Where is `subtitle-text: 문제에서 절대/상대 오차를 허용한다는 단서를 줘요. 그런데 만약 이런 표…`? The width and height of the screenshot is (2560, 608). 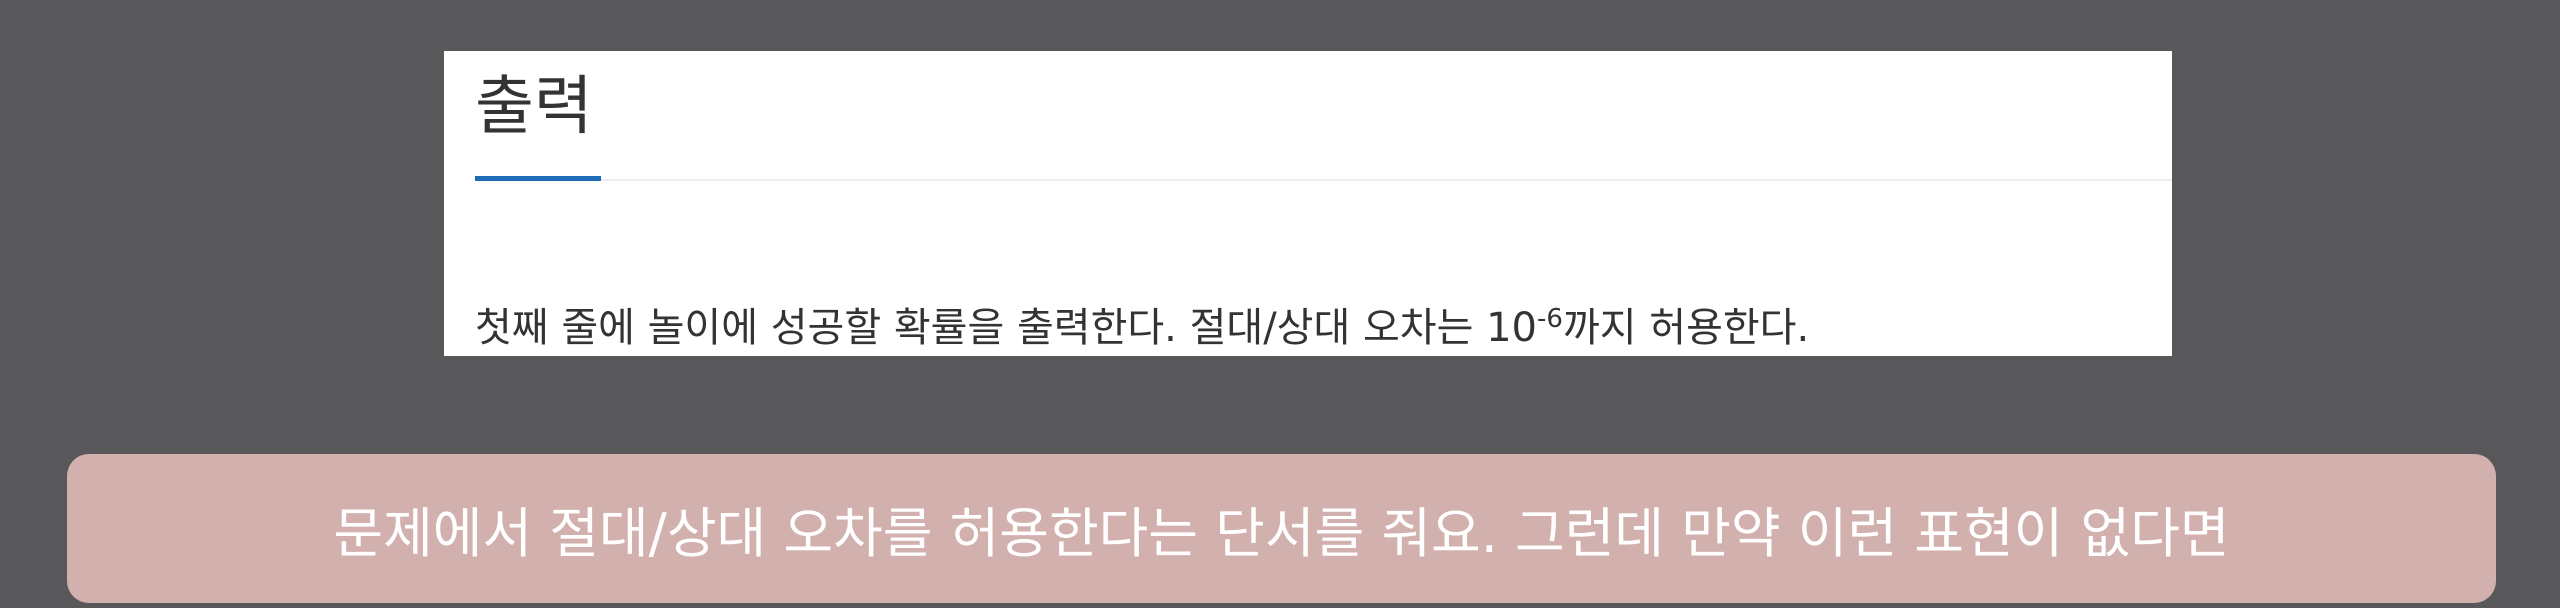
subtitle-text: 문제에서 절대/상대 오차를 허용한다는 단서를 줘요. 그런데 만약 이런 표… is located at coordinates (1281, 533).